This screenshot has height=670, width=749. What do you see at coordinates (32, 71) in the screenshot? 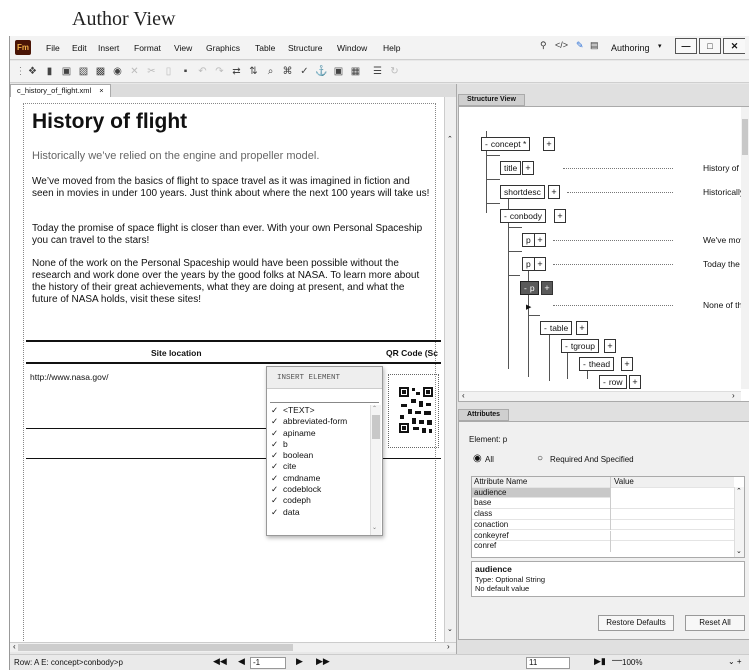
I see `info-icon: ❖` at bounding box center [32, 71].